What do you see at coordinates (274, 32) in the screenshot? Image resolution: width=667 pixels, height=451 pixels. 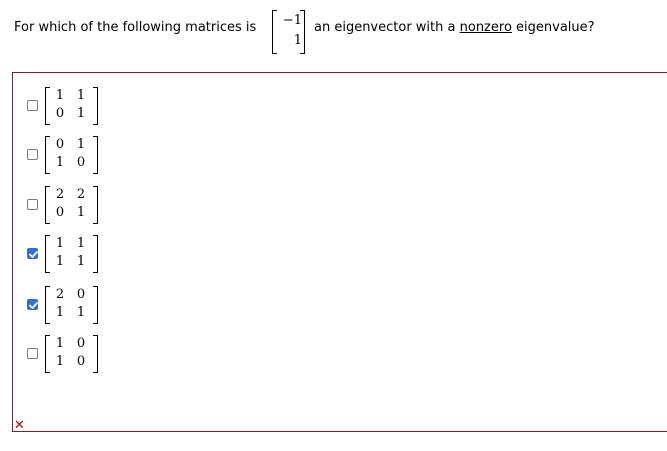 I see `vector-left-bracket` at bounding box center [274, 32].